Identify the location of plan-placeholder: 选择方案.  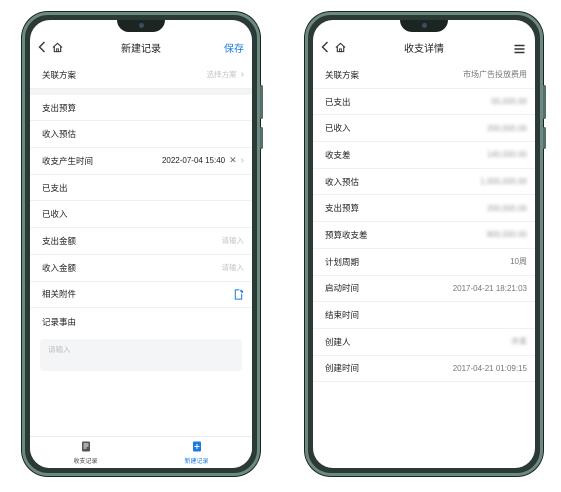
(221, 75).